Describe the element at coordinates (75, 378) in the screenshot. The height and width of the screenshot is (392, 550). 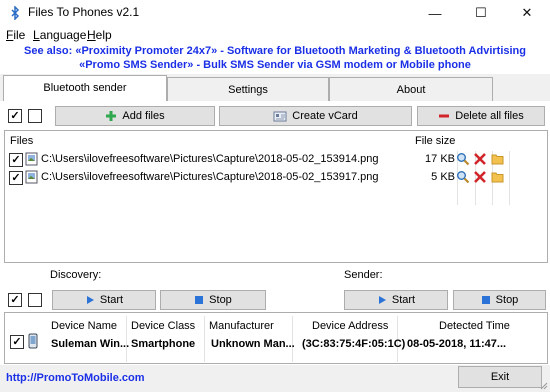
I see `promotomobile-link: http://PromoToMobile.com` at that location.